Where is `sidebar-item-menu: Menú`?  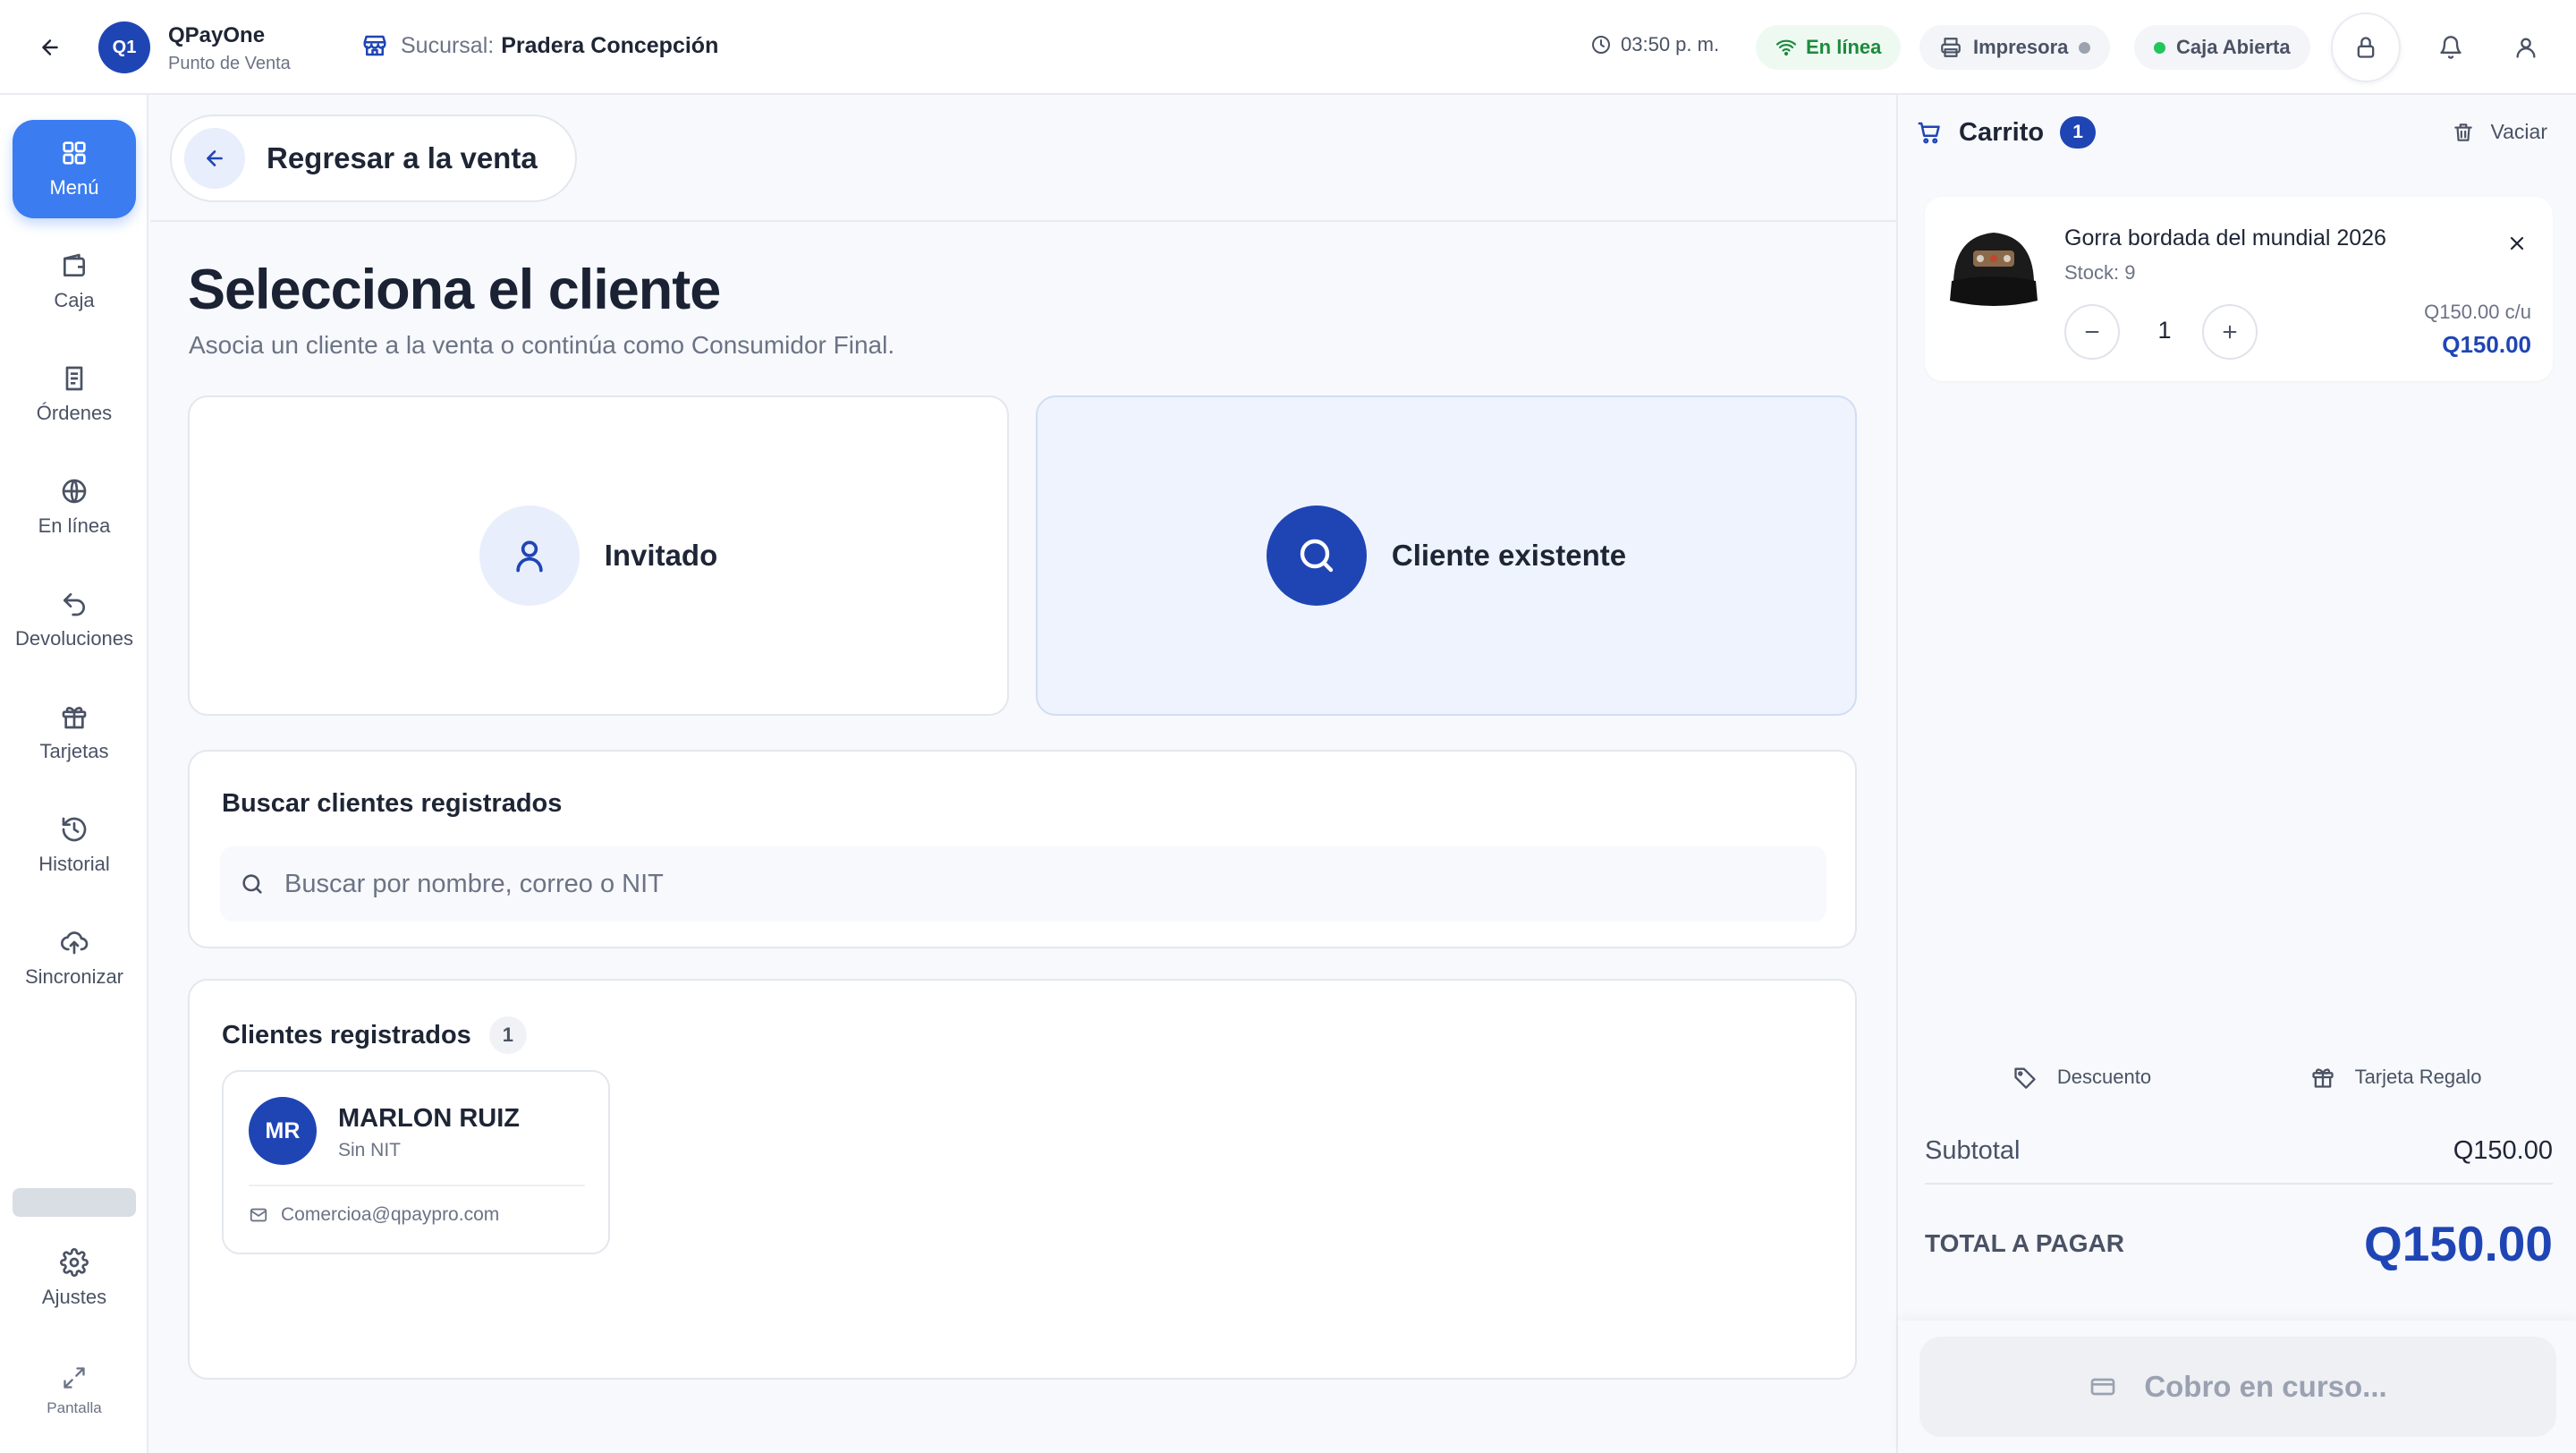
sidebar-item-menu: Menú is located at coordinates (74, 169).